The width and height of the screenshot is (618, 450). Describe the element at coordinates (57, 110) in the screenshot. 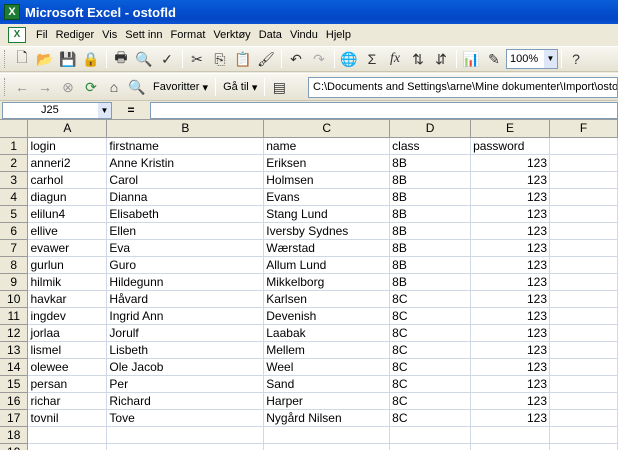

I see `name-box: J25 ▼` at that location.